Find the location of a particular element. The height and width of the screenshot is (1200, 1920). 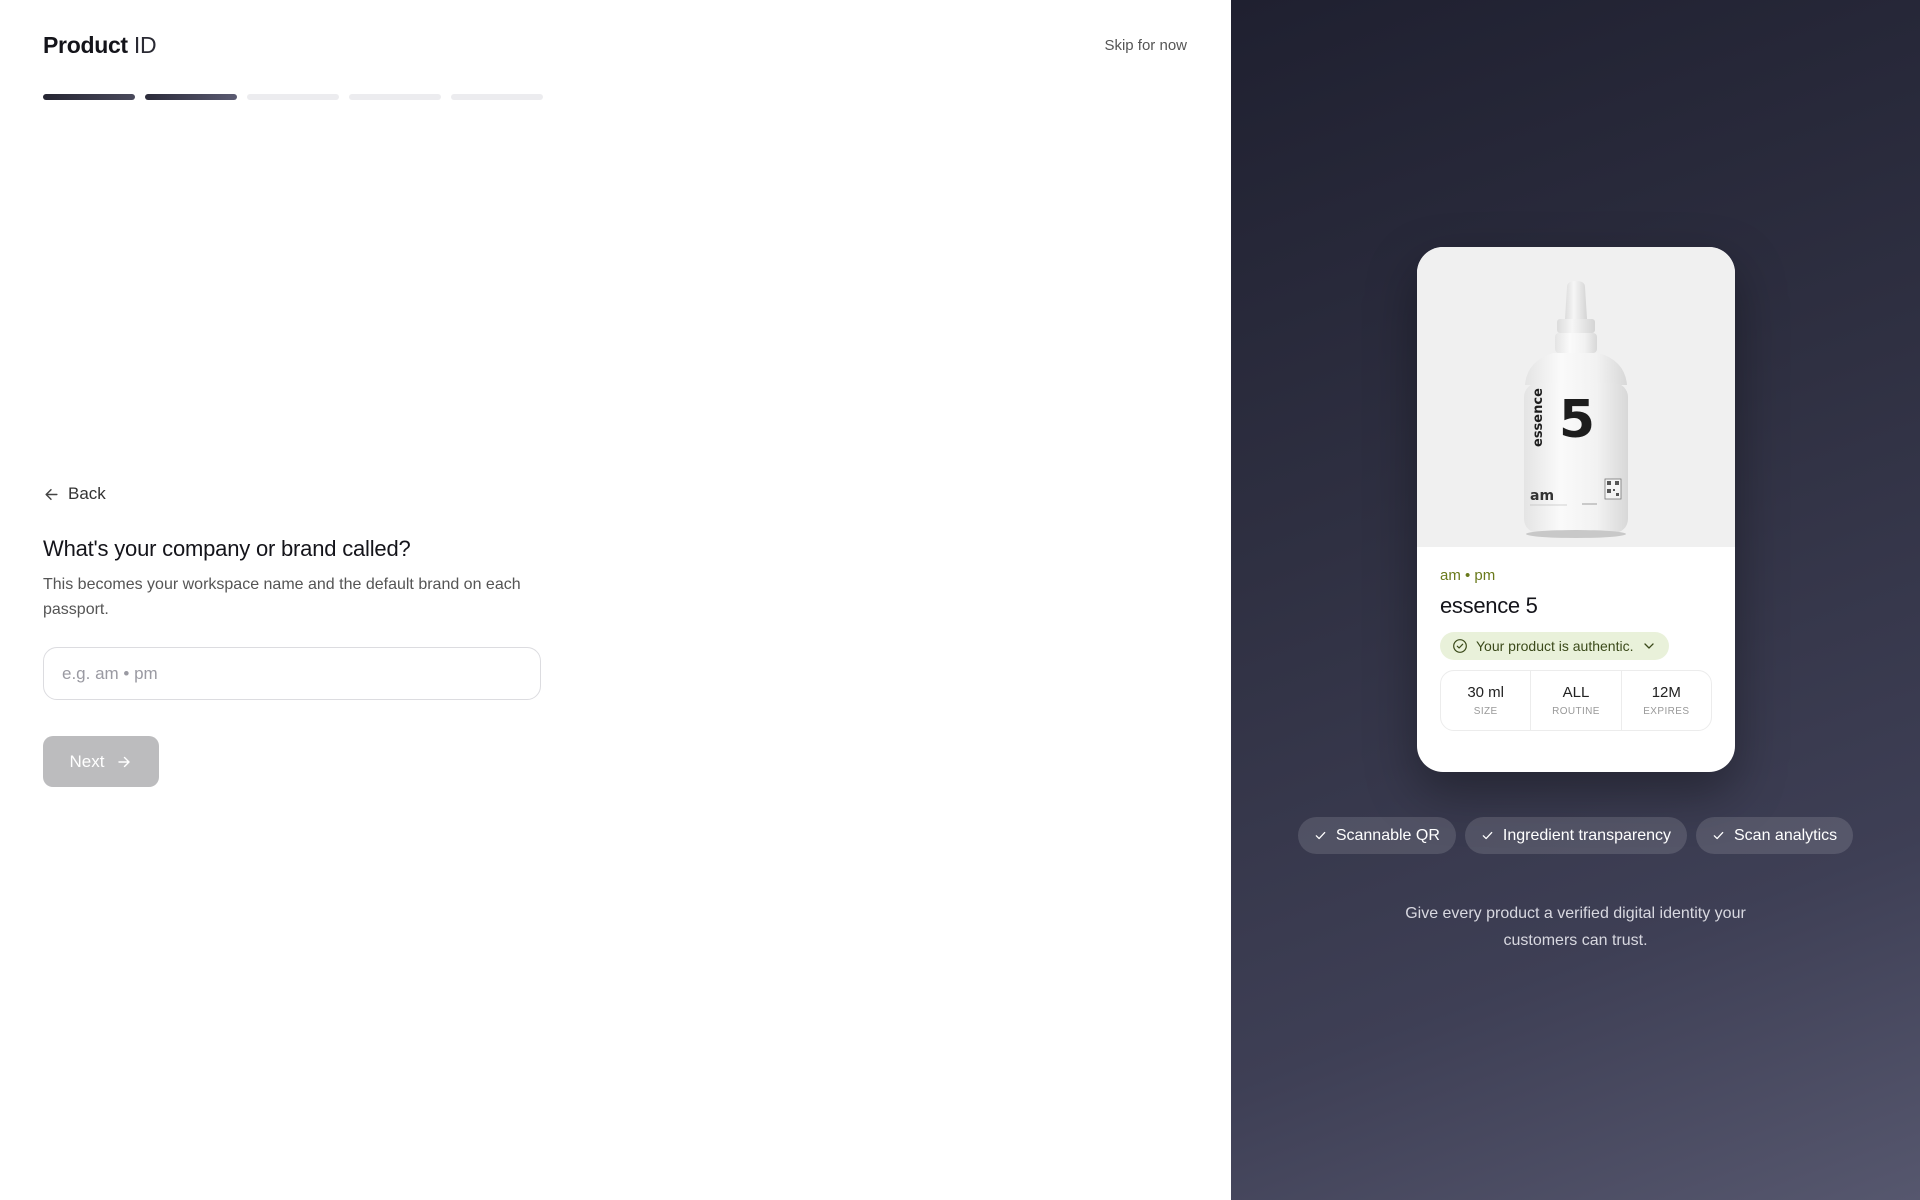

next-button: Next is located at coordinates (101, 761).